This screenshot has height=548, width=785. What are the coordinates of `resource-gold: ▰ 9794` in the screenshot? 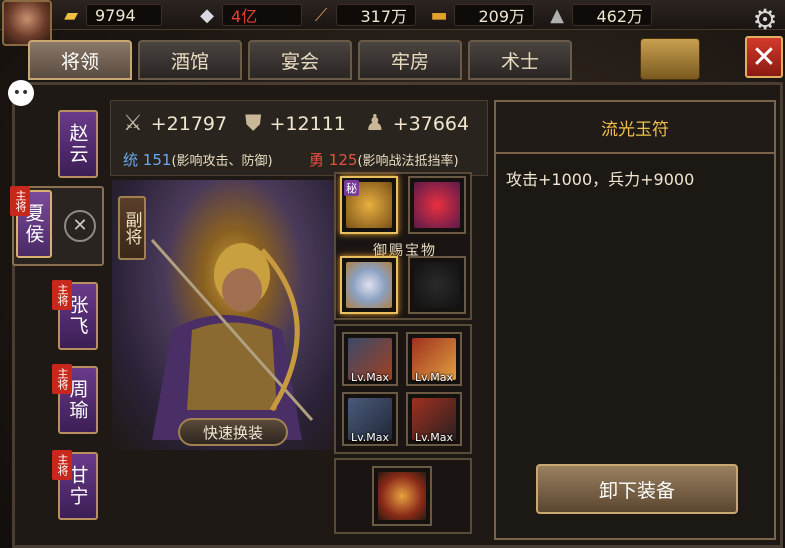 It's located at (109, 15).